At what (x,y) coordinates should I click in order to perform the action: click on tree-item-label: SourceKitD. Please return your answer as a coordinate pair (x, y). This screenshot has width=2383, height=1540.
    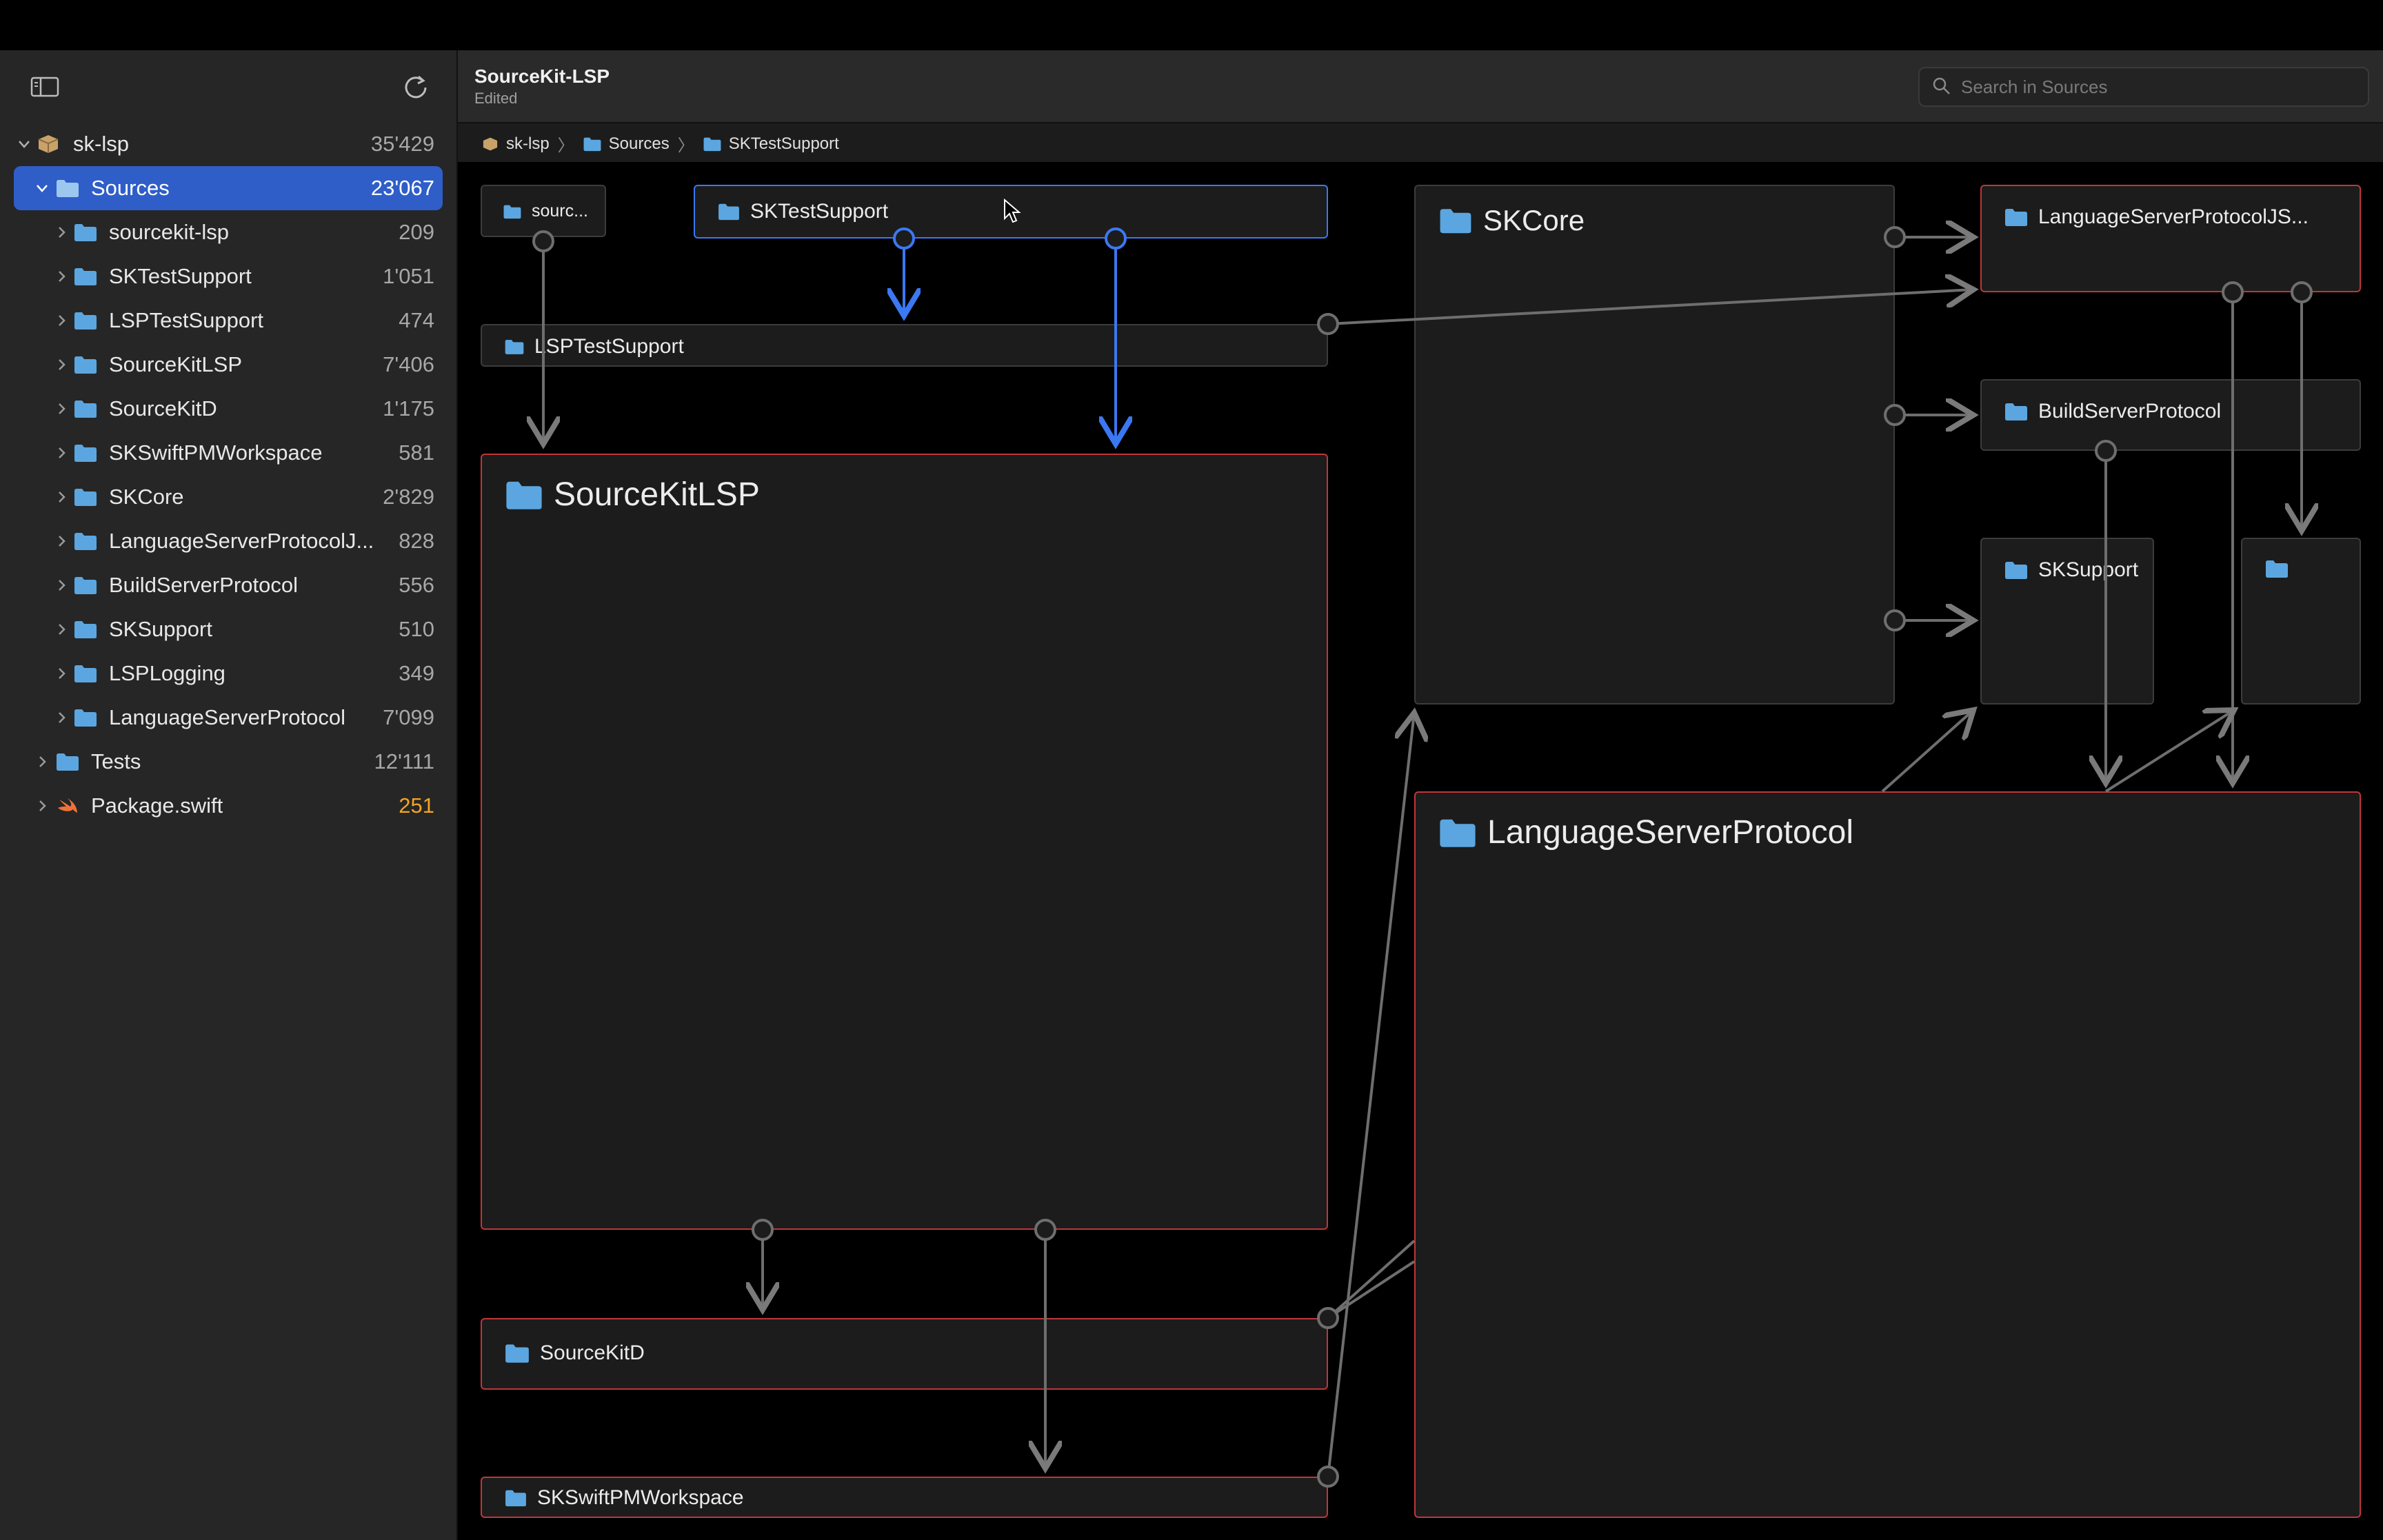
    Looking at the image, I should click on (163, 409).